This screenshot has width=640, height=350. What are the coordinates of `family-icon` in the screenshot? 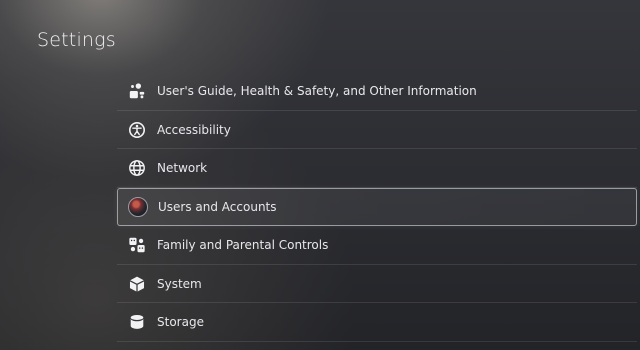 It's located at (137, 245).